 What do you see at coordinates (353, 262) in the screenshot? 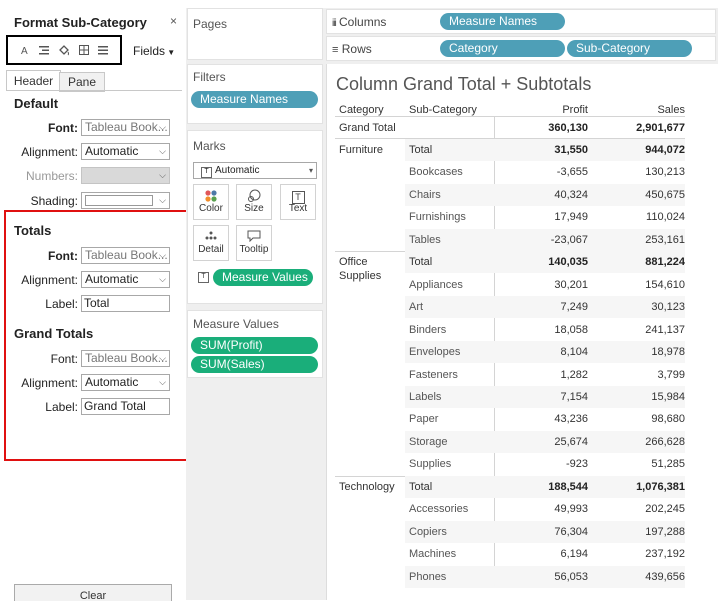
I see `category-label: Office` at bounding box center [353, 262].